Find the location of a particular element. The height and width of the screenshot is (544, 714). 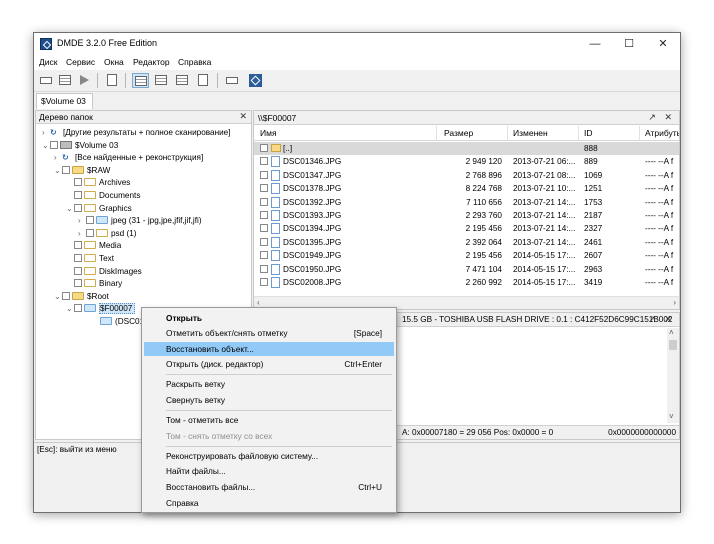

minimize-button: — is located at coordinates (595, 44).